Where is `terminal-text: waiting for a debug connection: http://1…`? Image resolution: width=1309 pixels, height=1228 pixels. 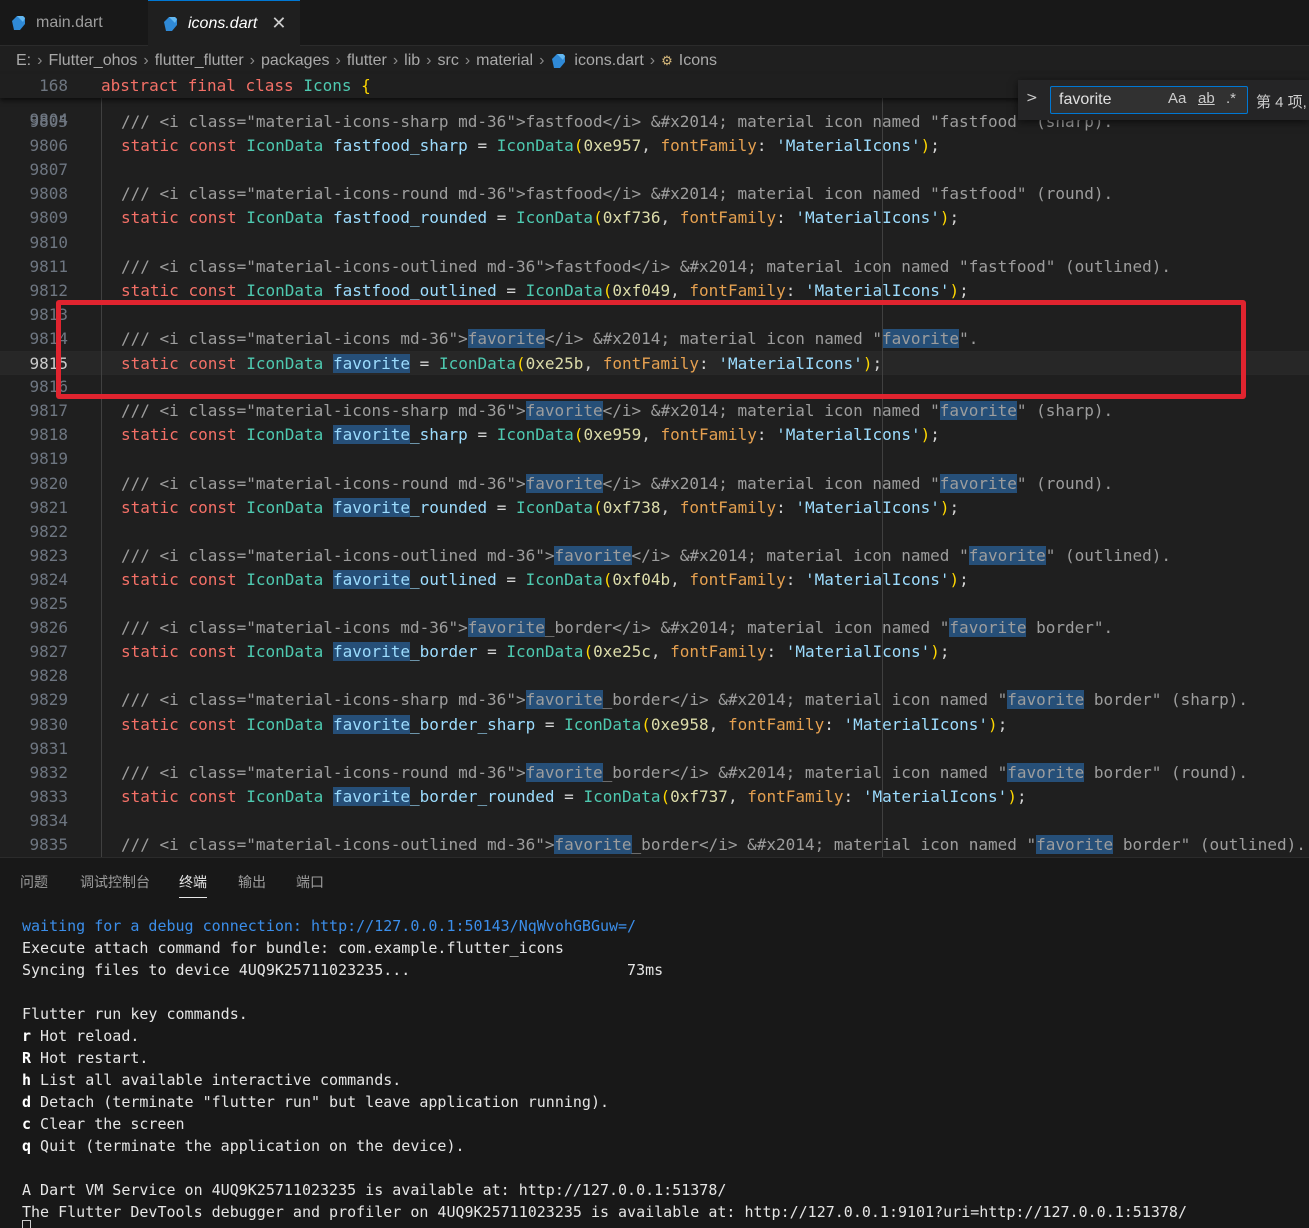
terminal-text: waiting for a debug connection: http://1… is located at coordinates (329, 926).